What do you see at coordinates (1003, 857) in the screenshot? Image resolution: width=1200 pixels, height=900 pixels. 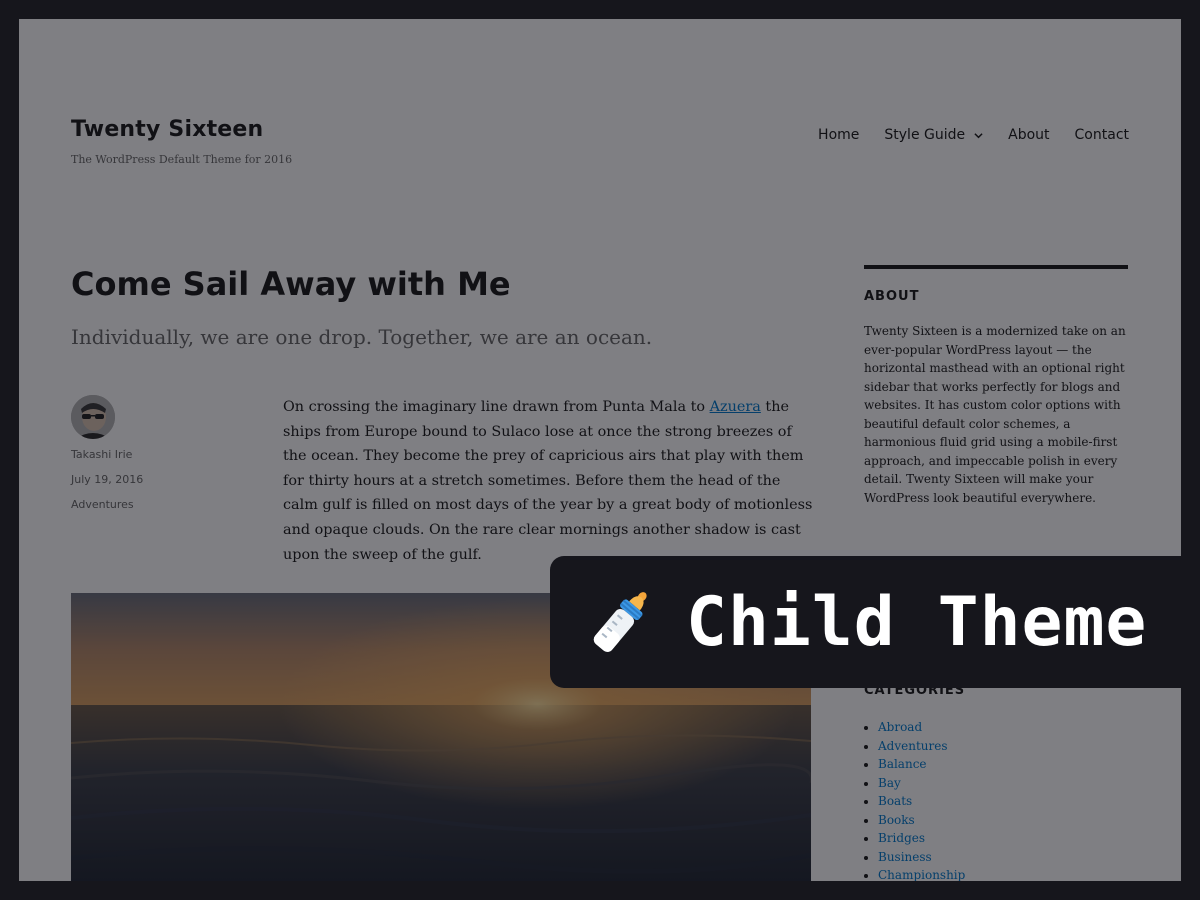 I see `list-item: Business` at bounding box center [1003, 857].